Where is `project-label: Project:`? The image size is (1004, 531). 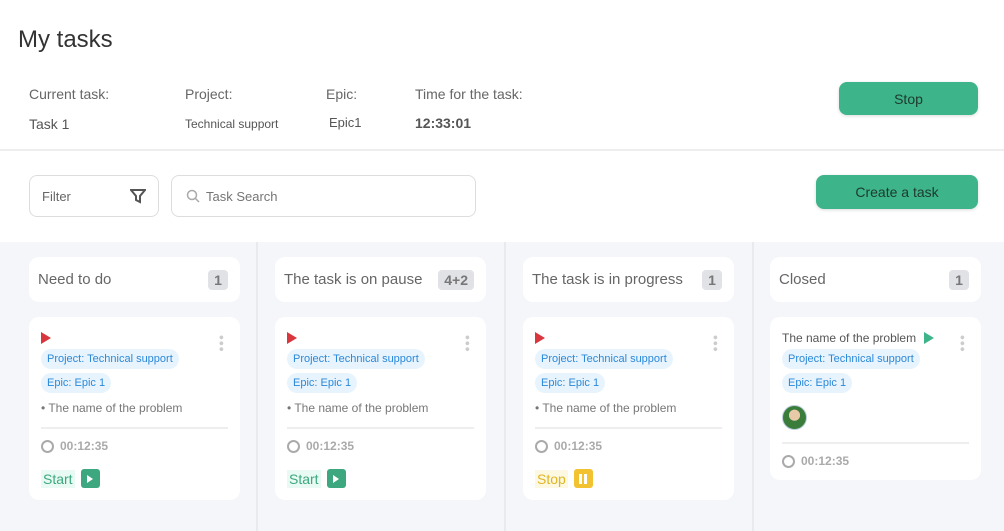
project-label: Project: is located at coordinates (209, 94).